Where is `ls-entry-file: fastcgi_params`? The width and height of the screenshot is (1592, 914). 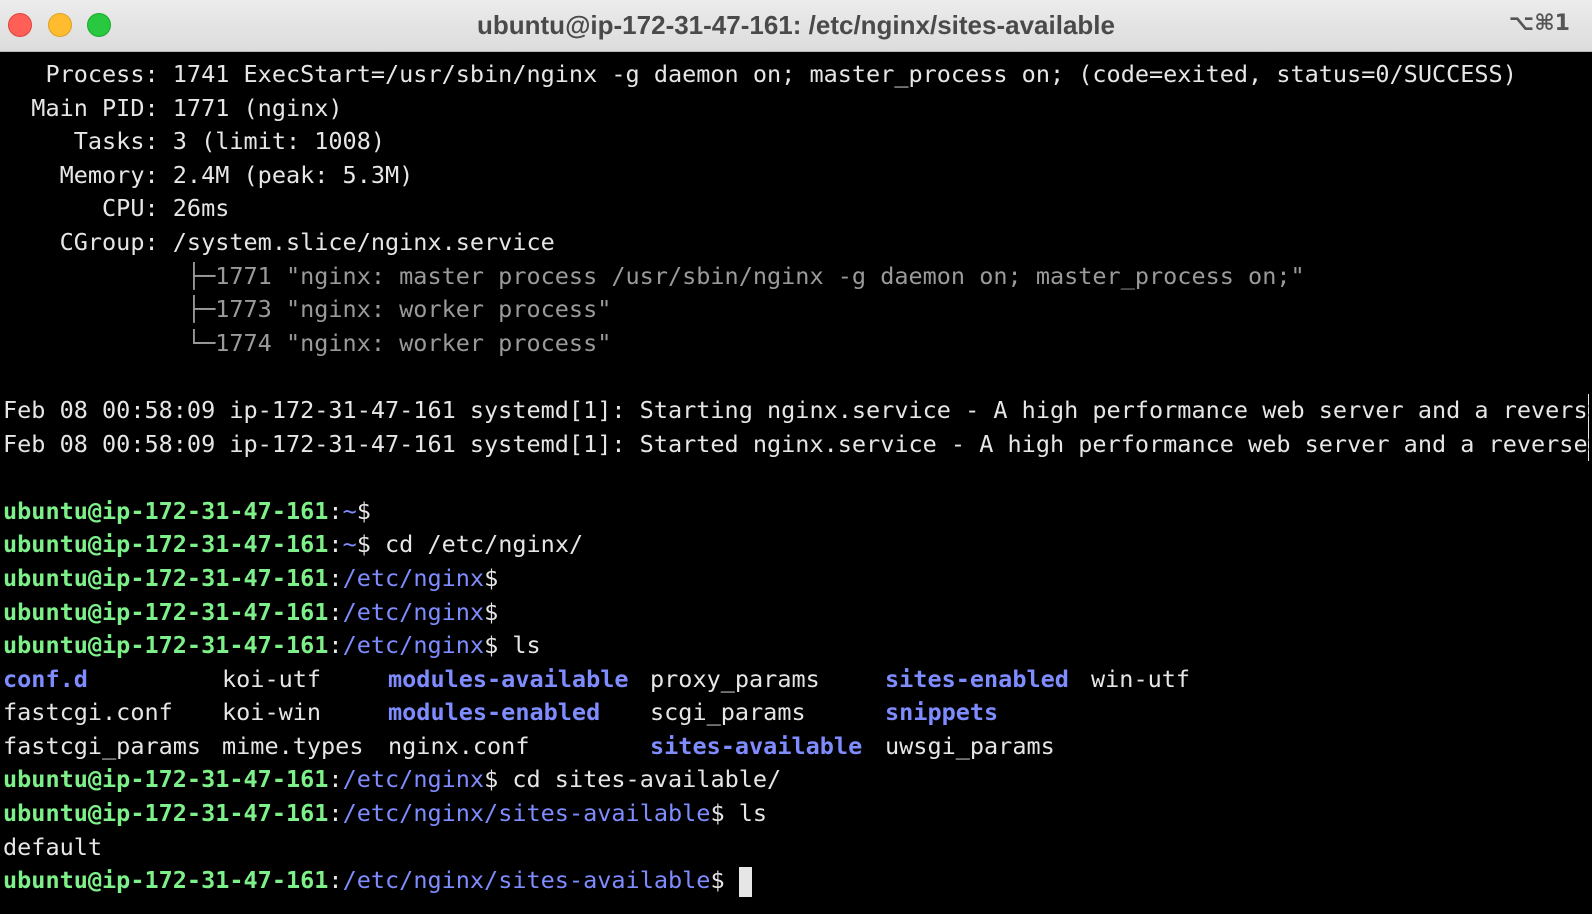
ls-entry-file: fastcgi_params is located at coordinates (102, 745).